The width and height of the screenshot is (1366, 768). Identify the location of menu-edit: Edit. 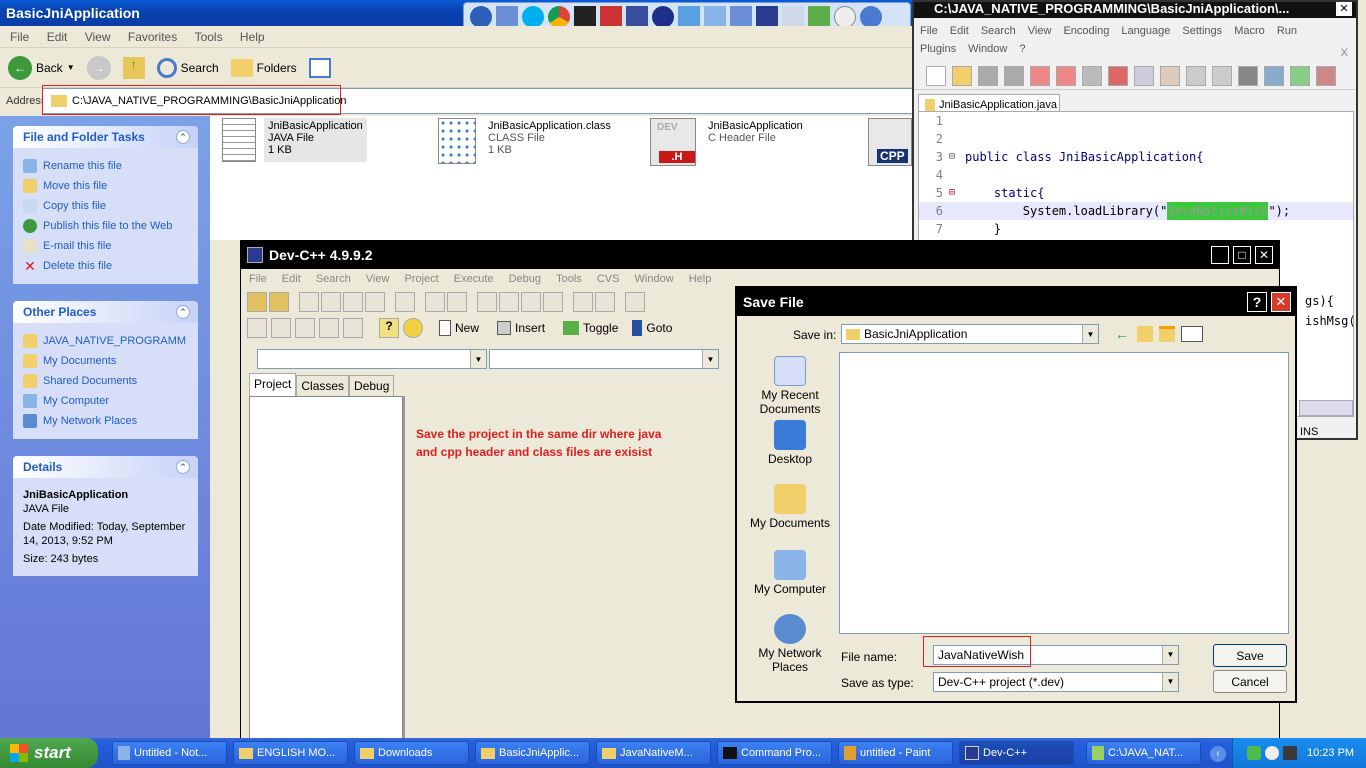
(57, 37).